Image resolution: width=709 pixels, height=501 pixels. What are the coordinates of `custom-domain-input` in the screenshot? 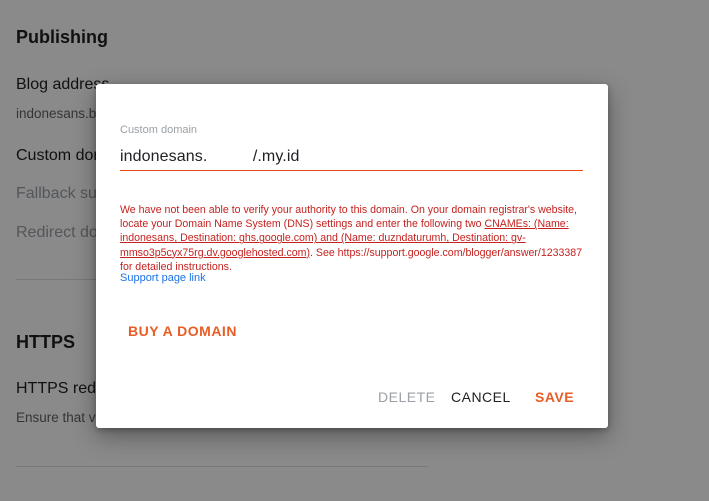 It's located at (351, 157).